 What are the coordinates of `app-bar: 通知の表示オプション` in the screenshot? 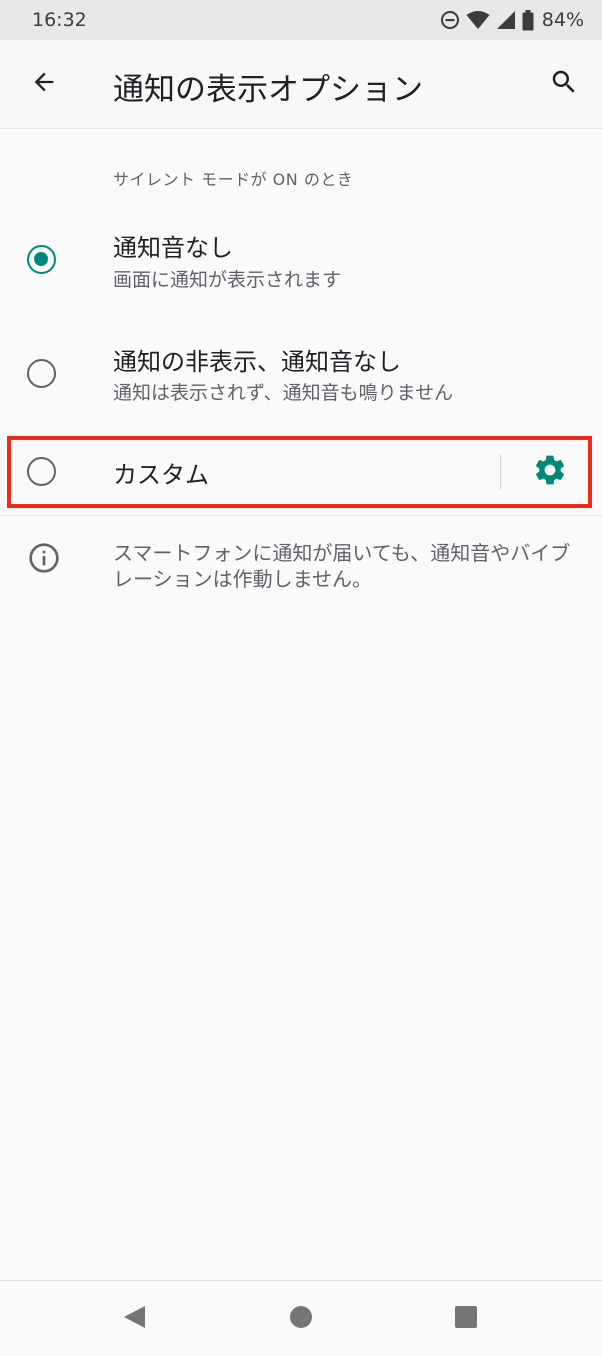 It's located at (301, 84).